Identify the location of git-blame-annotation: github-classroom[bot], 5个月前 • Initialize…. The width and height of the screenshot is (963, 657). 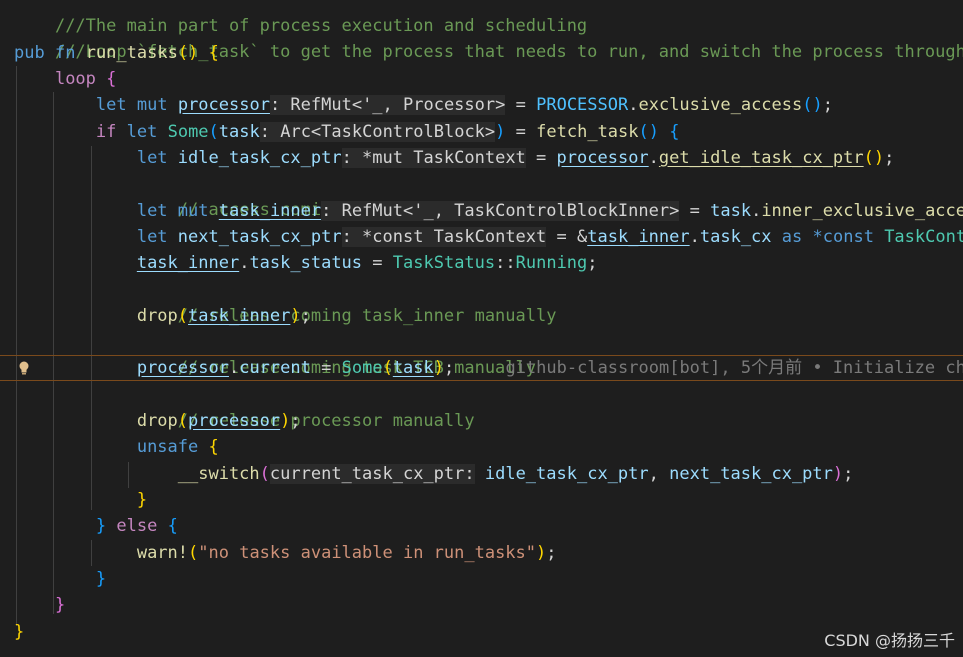
(734, 368).